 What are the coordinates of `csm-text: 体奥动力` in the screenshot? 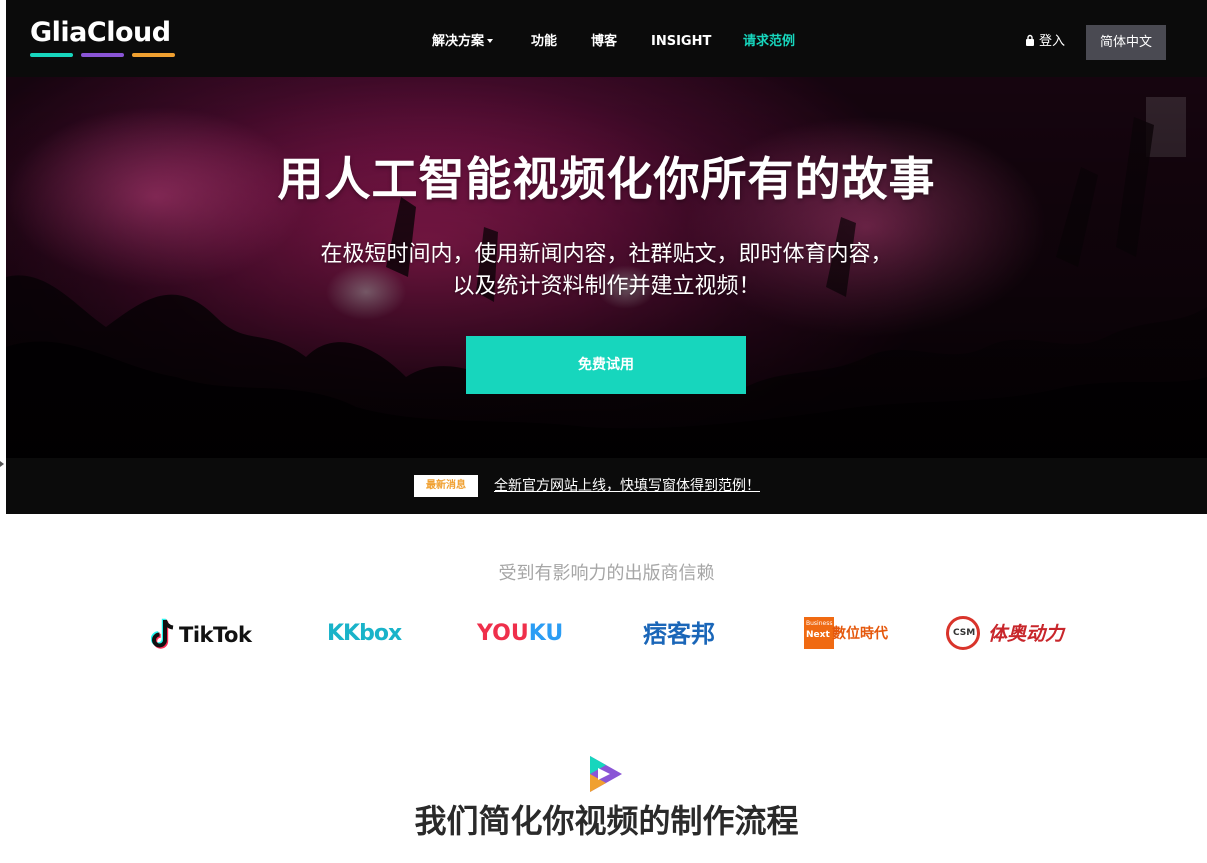 It's located at (1026, 634).